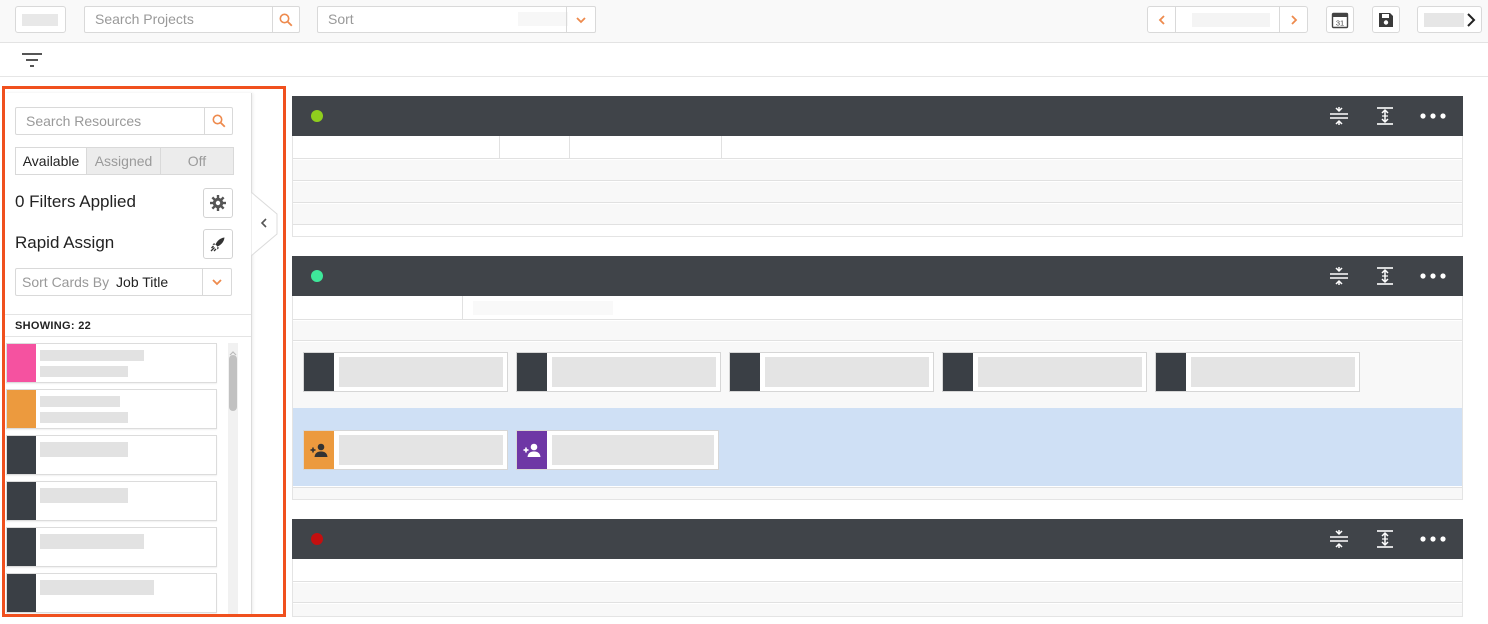  What do you see at coordinates (341, 19) in the screenshot?
I see `sort-select-value: Sort` at bounding box center [341, 19].